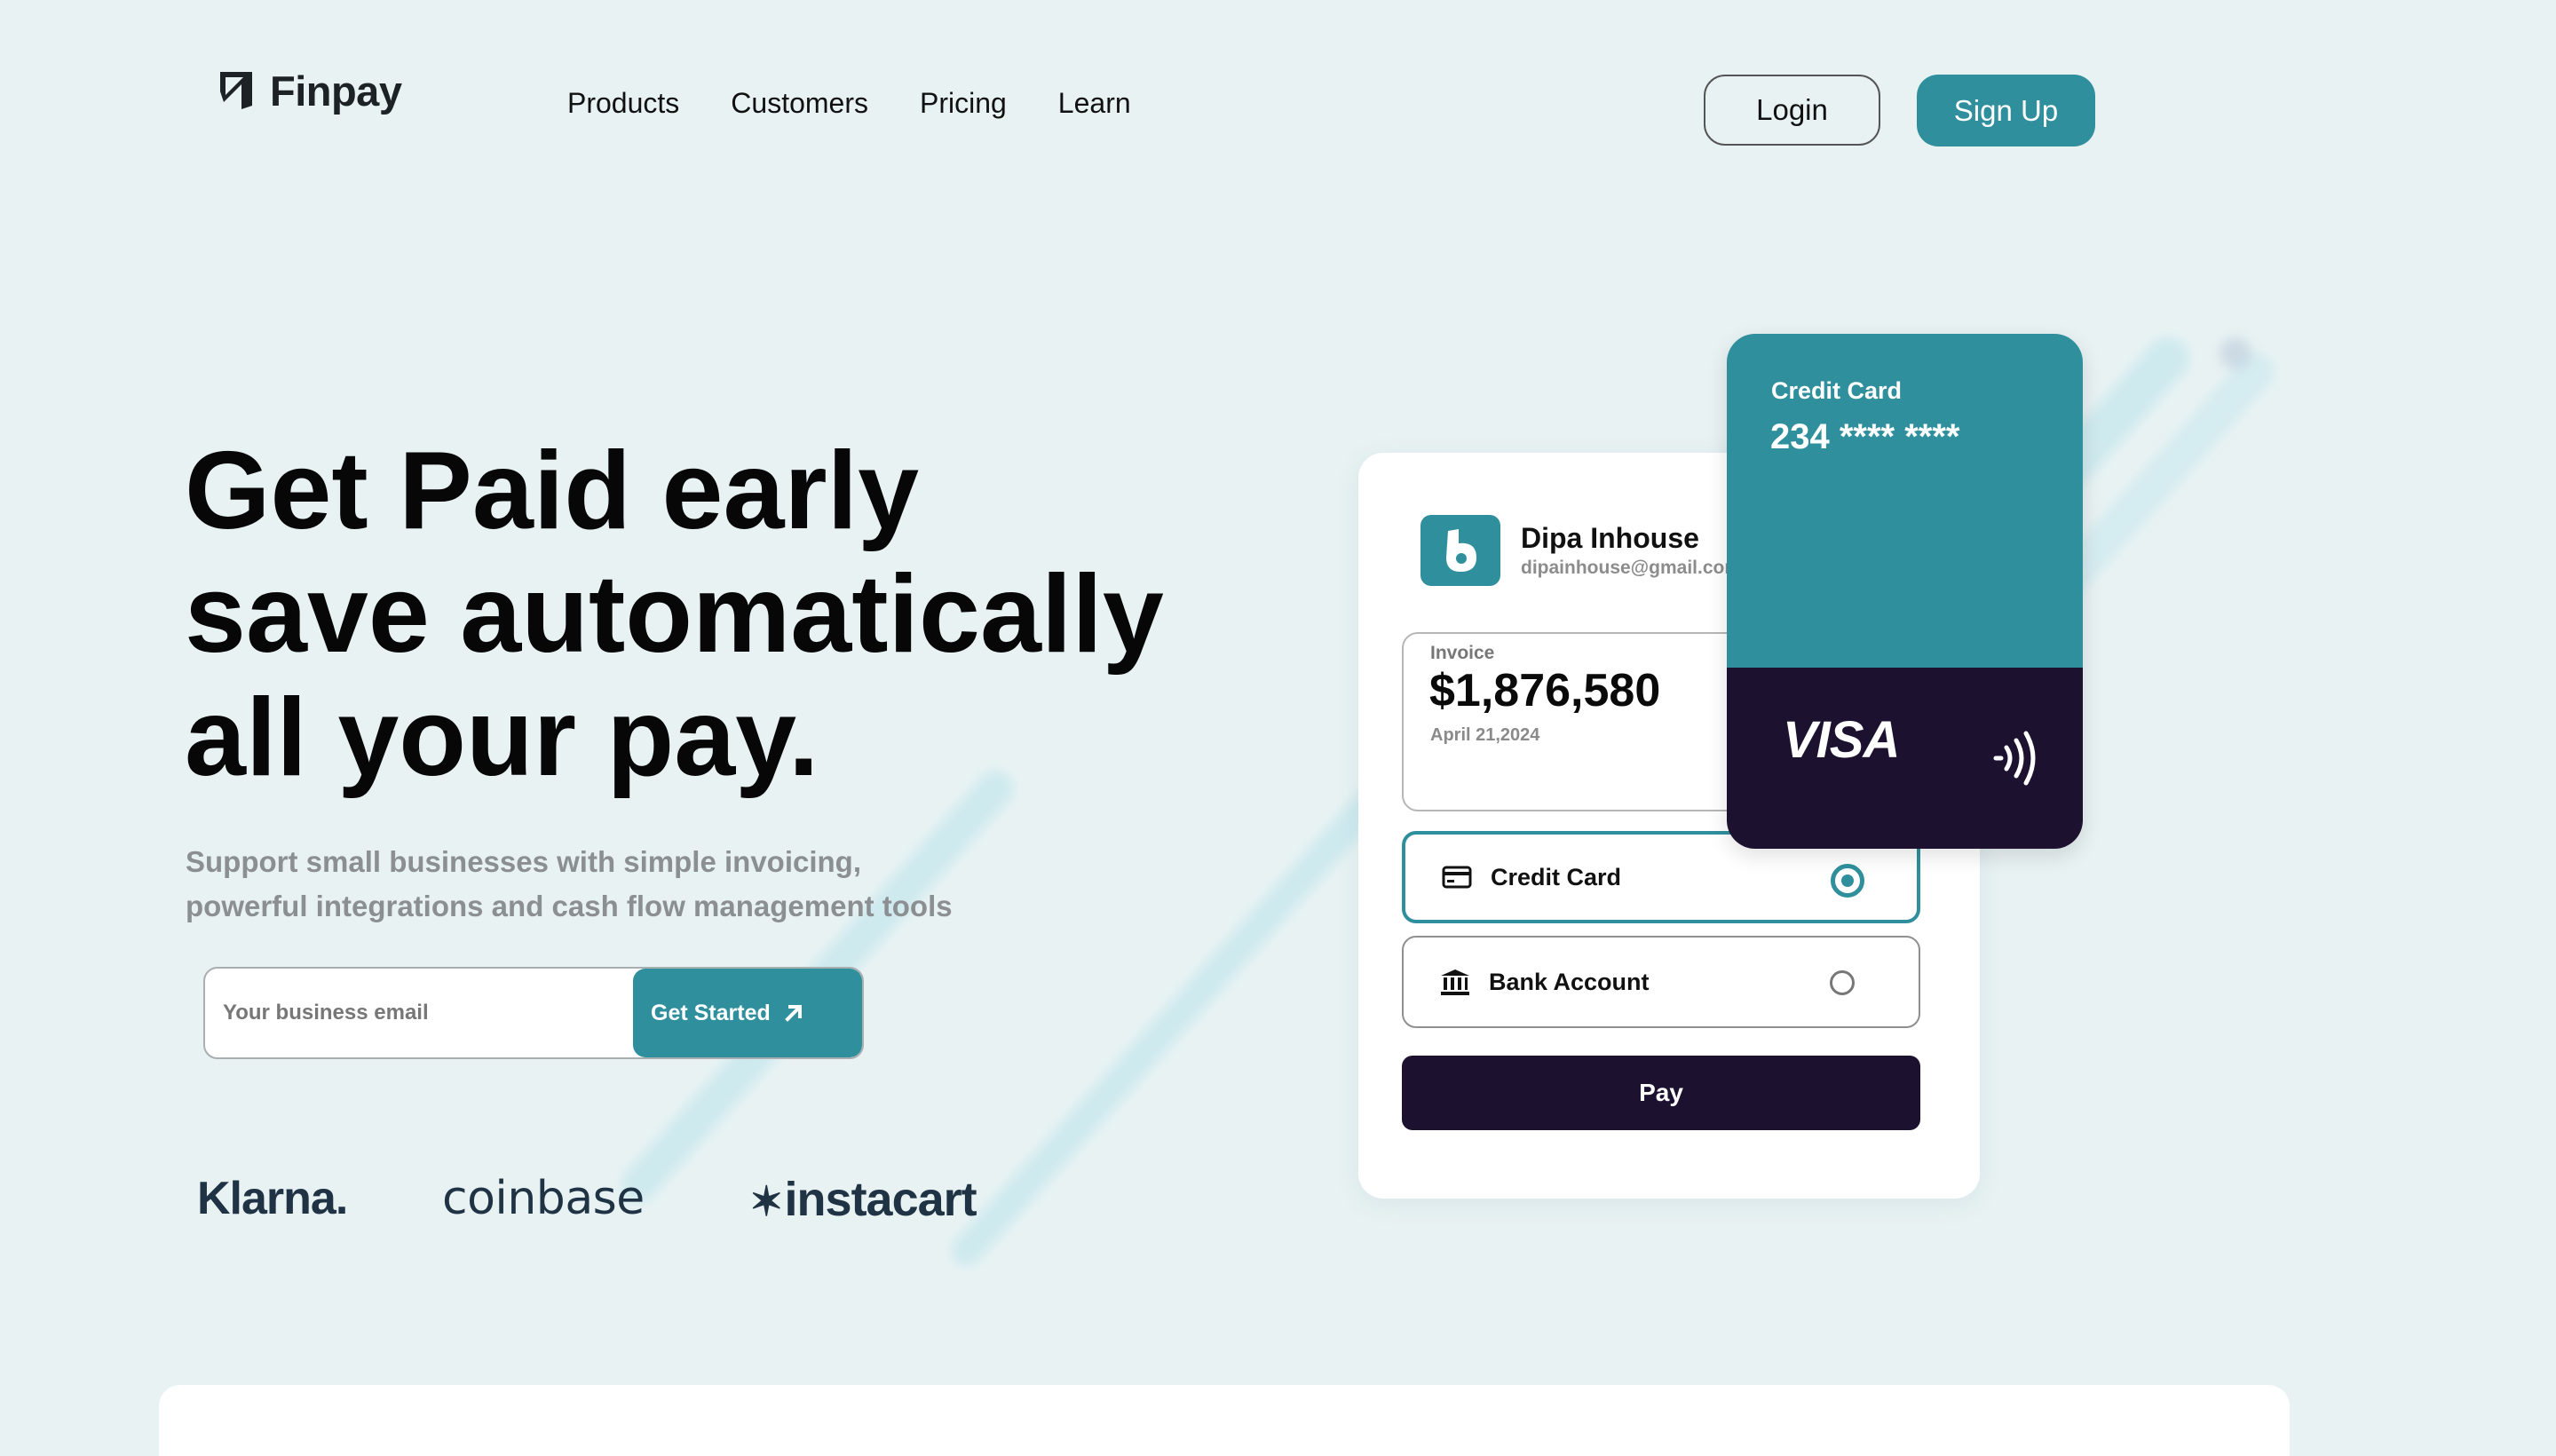  I want to click on dipa-logo-icon, so click(1460, 550).